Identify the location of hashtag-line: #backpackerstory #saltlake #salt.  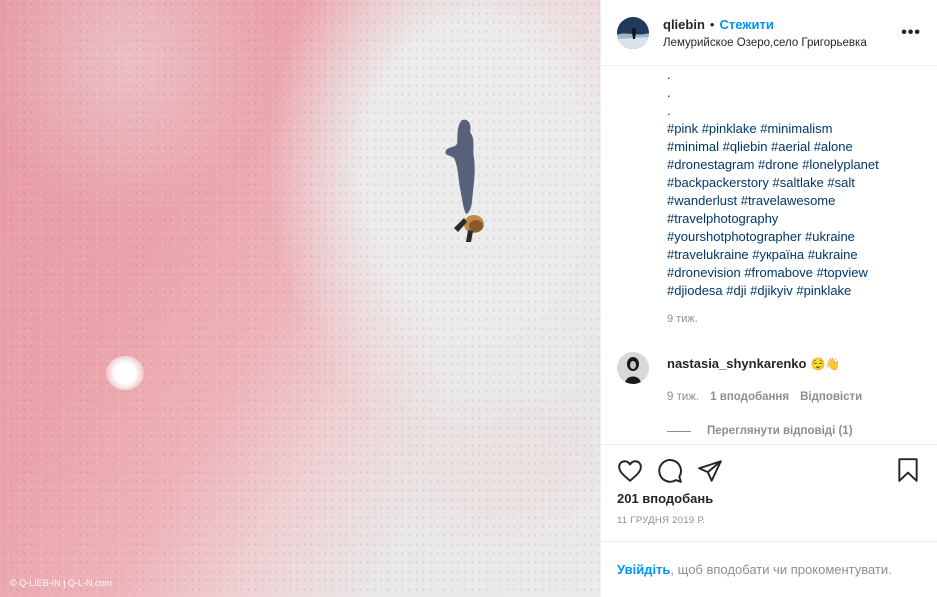
(794, 183).